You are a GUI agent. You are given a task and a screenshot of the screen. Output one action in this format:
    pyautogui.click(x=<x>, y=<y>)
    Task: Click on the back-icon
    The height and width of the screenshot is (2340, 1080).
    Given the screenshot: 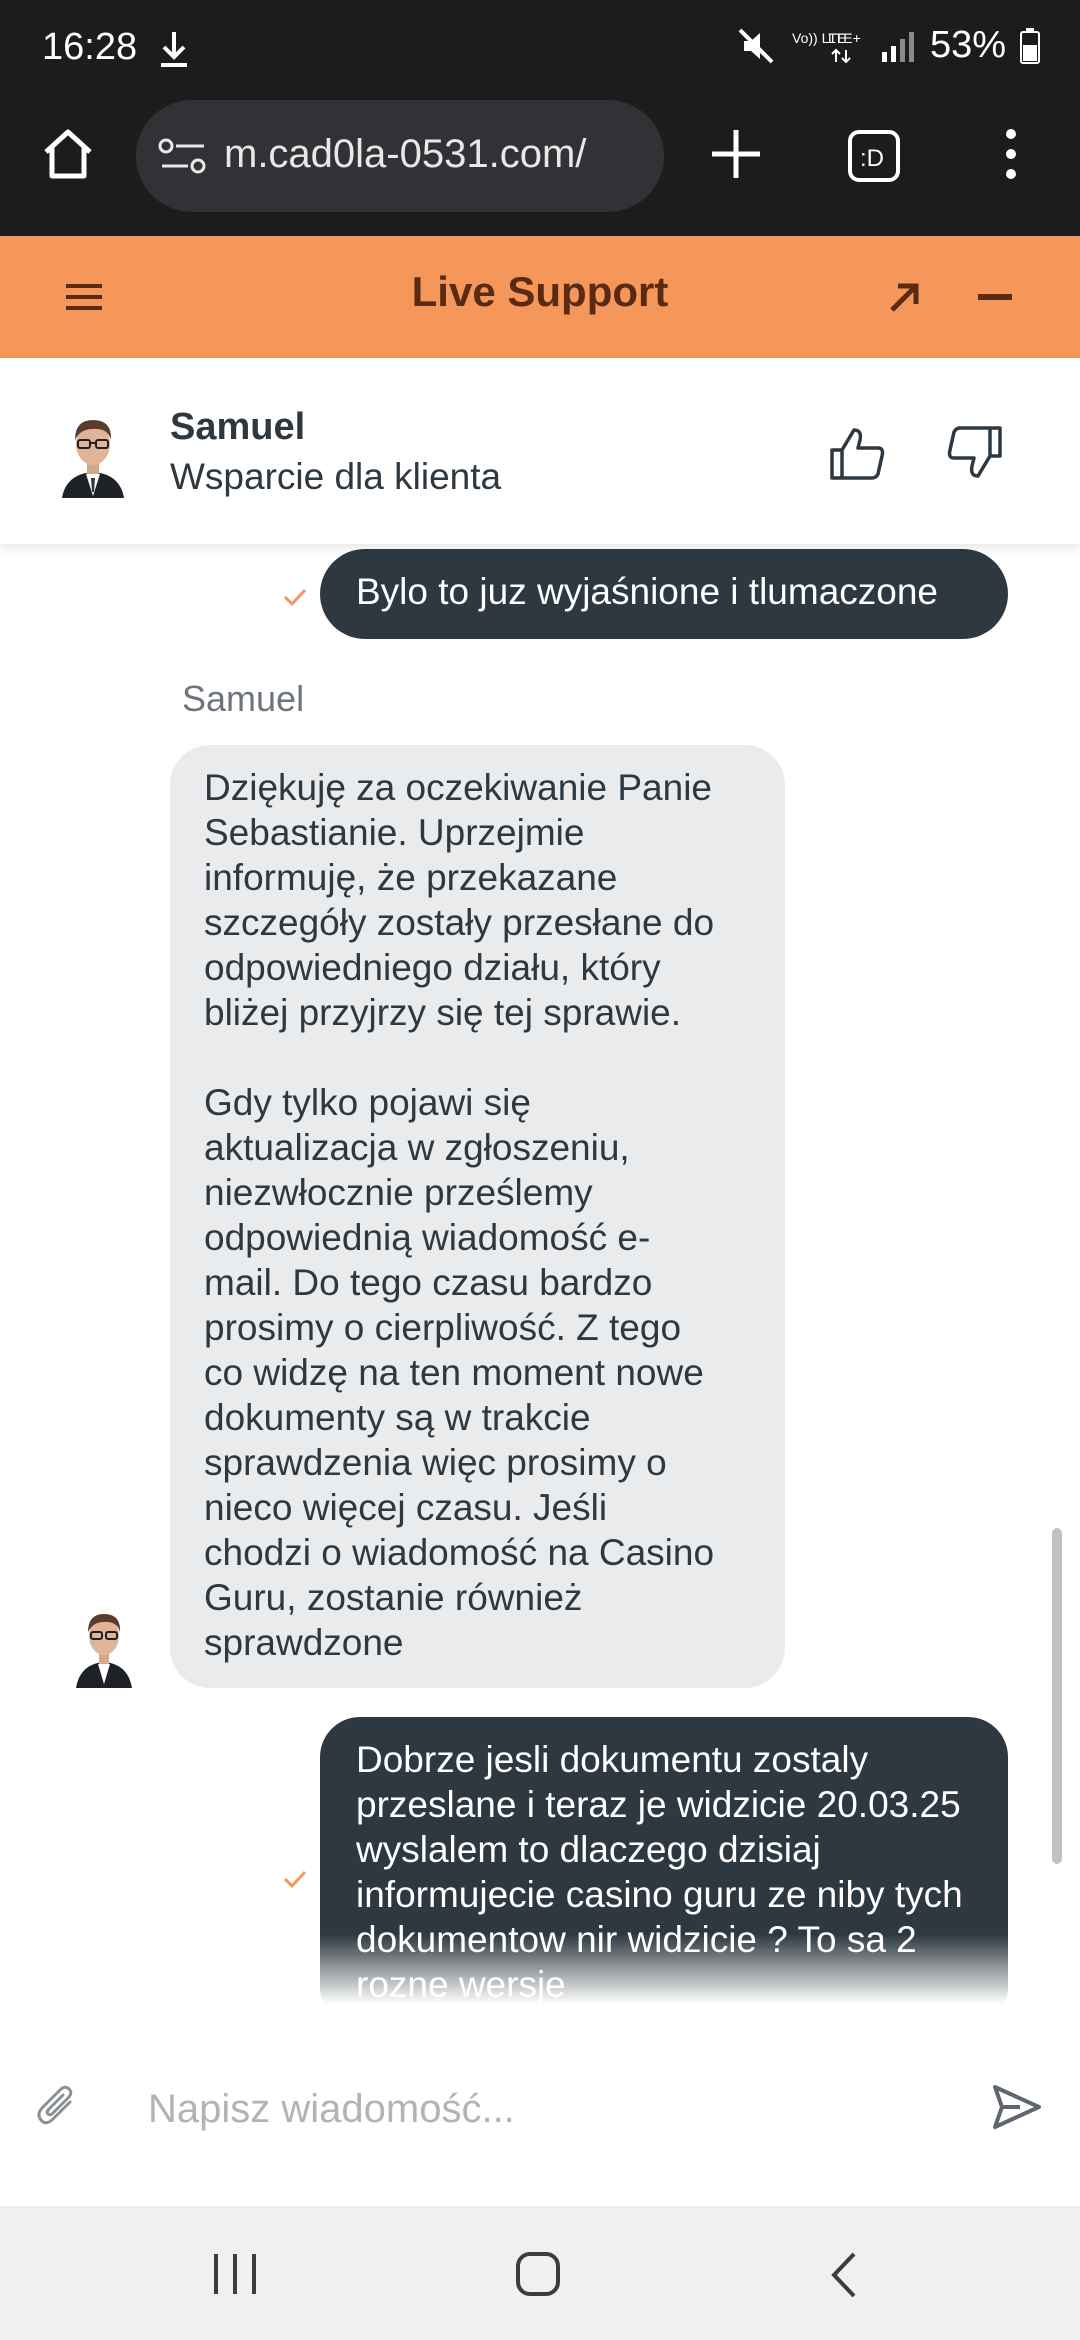 What is the action you would take?
    pyautogui.click(x=843, y=2275)
    